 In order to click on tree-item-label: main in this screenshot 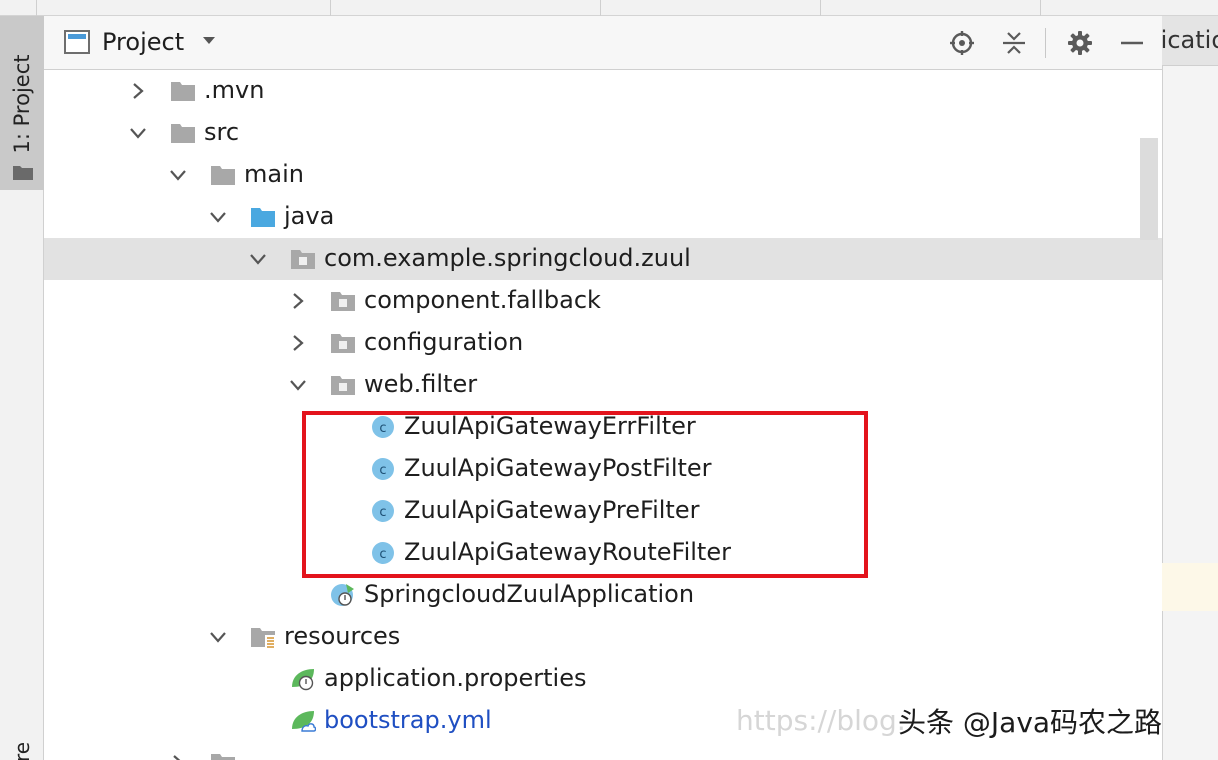, I will do `click(274, 174)`.